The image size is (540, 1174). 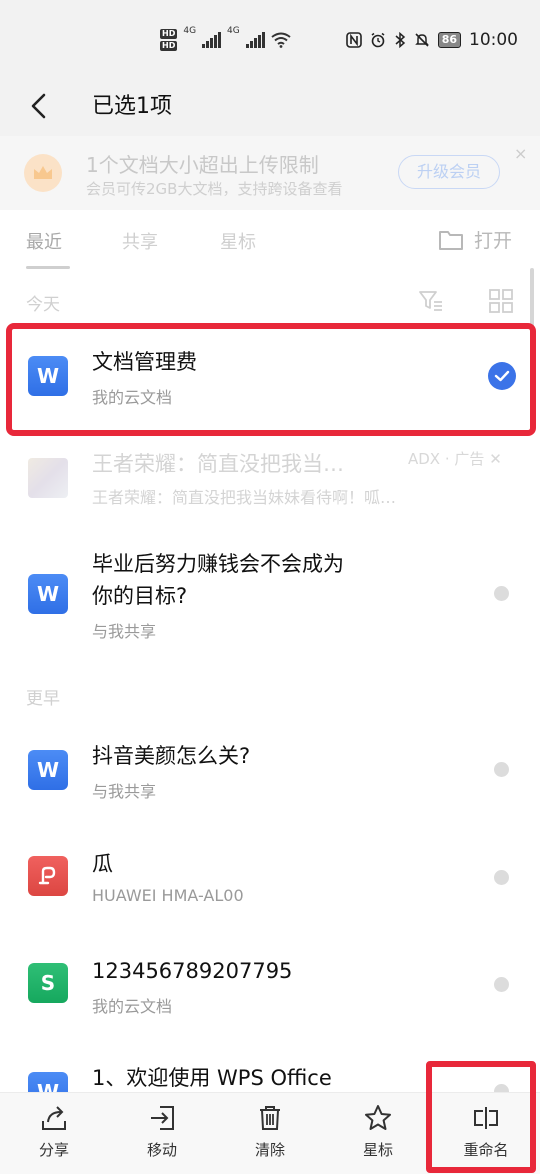 What do you see at coordinates (431, 301) in the screenshot?
I see `filter-icon` at bounding box center [431, 301].